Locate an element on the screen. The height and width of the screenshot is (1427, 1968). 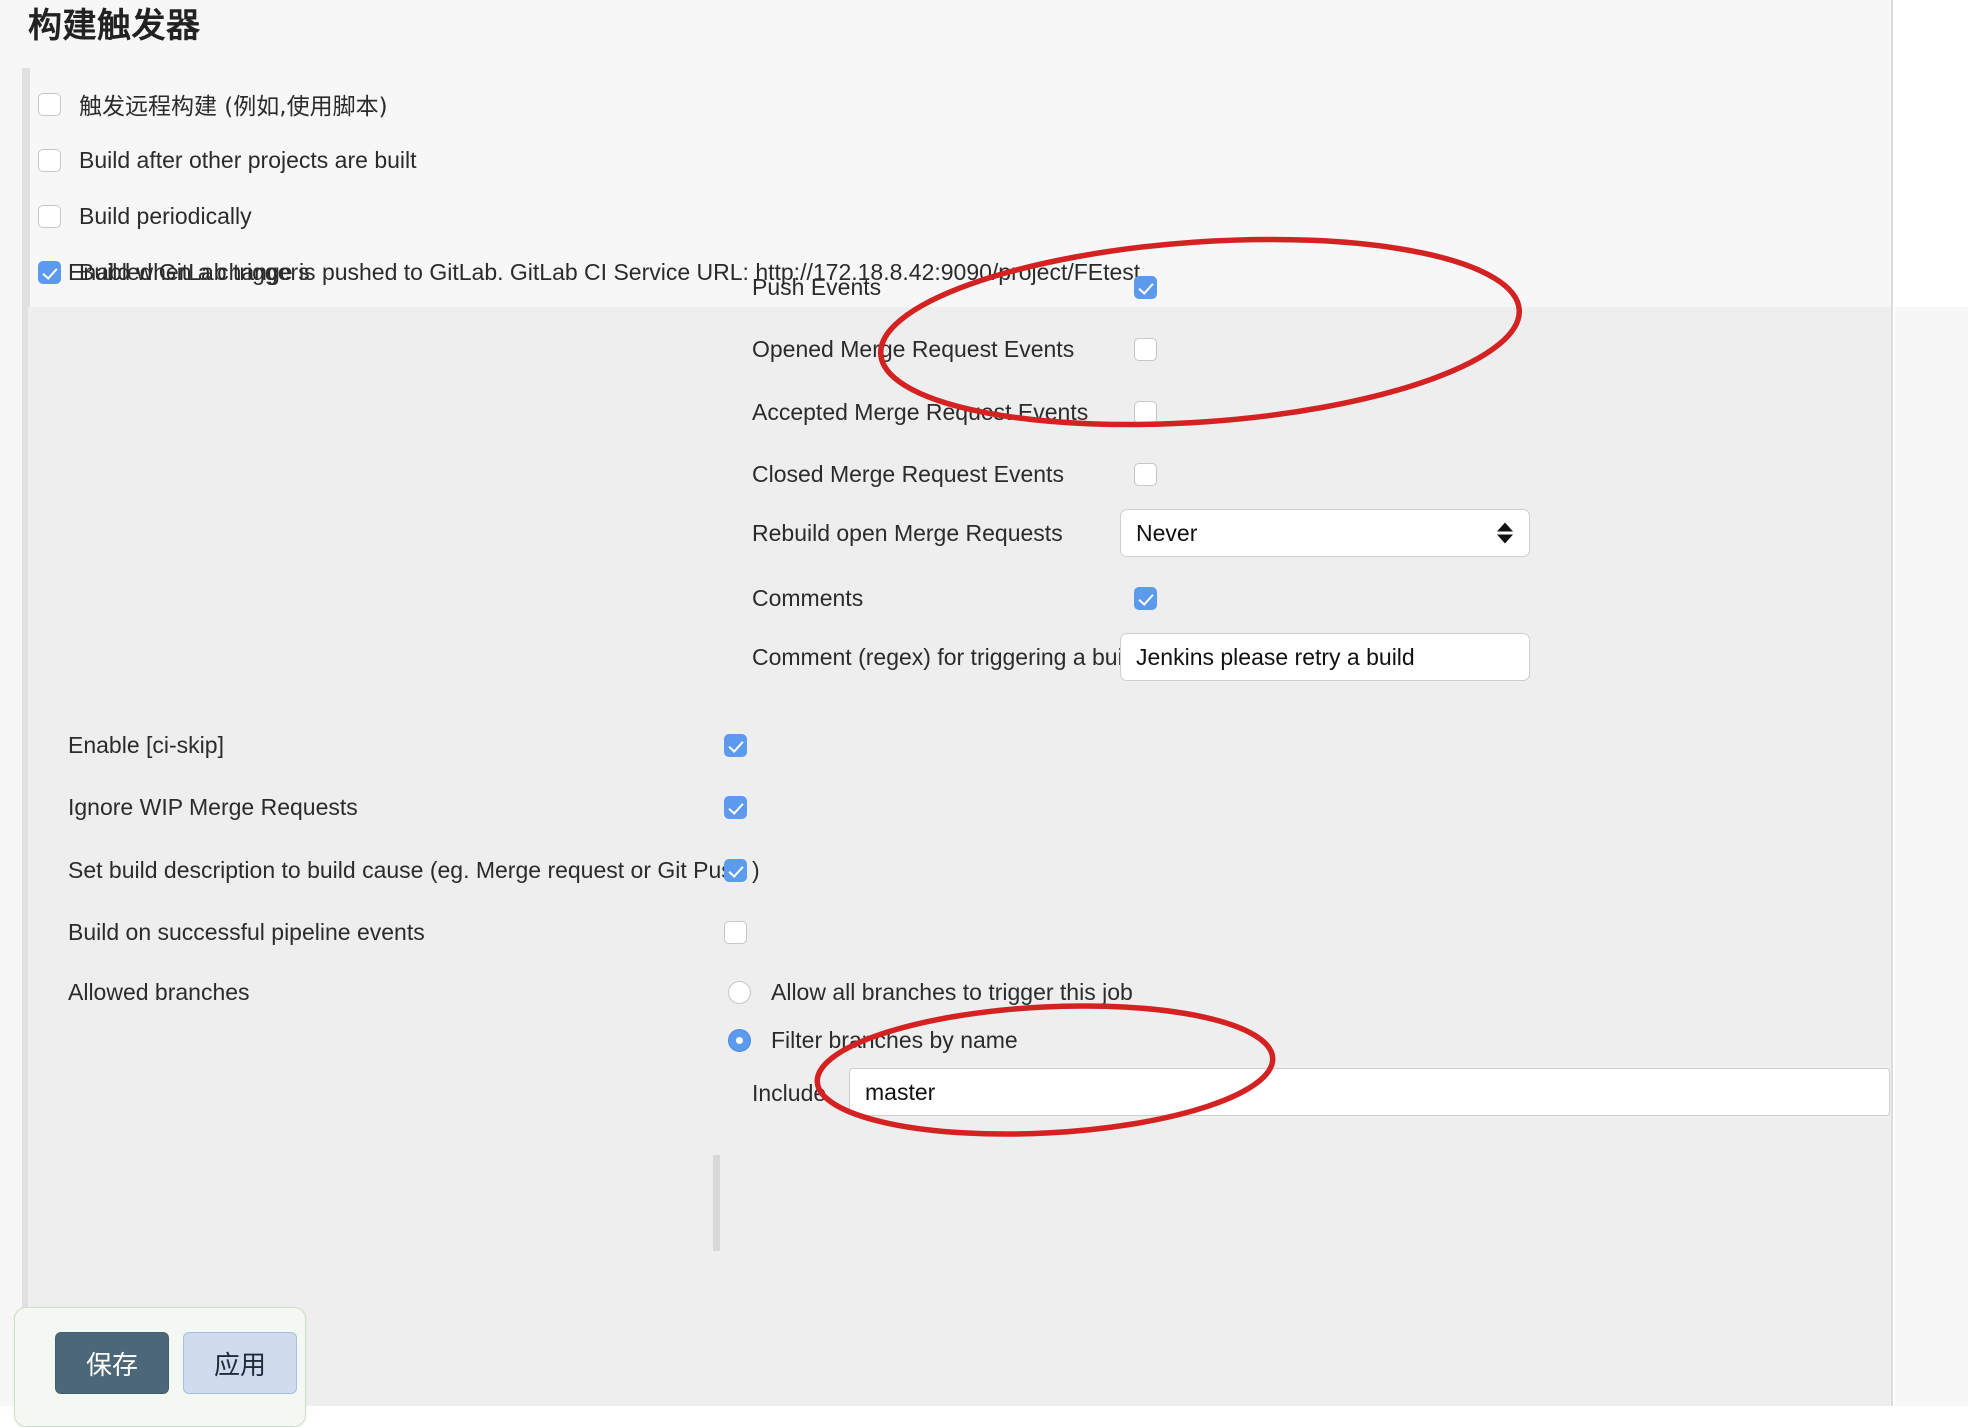
radio-filter-branches-by-name is located at coordinates (739, 1040).